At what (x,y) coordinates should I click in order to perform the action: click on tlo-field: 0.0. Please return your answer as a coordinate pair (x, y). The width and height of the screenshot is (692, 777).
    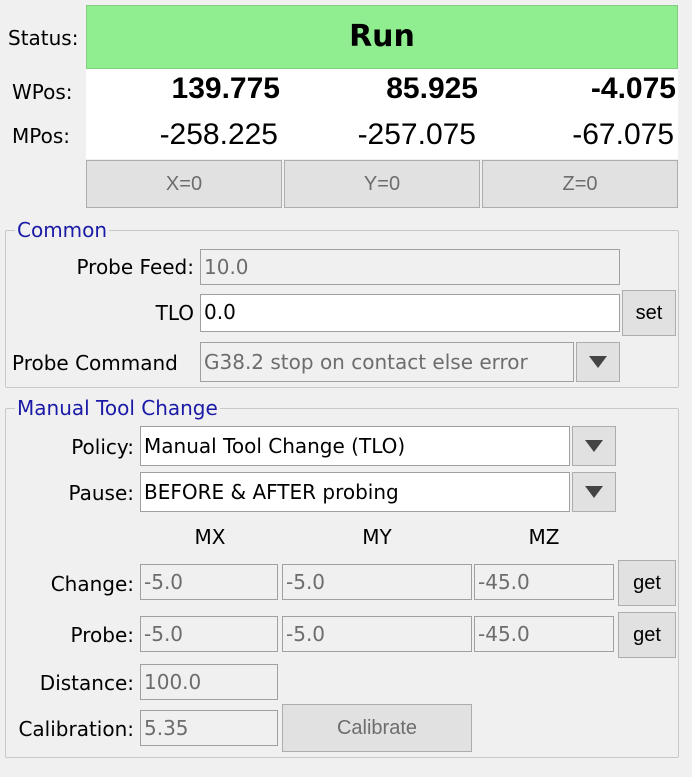
    Looking at the image, I should click on (410, 313).